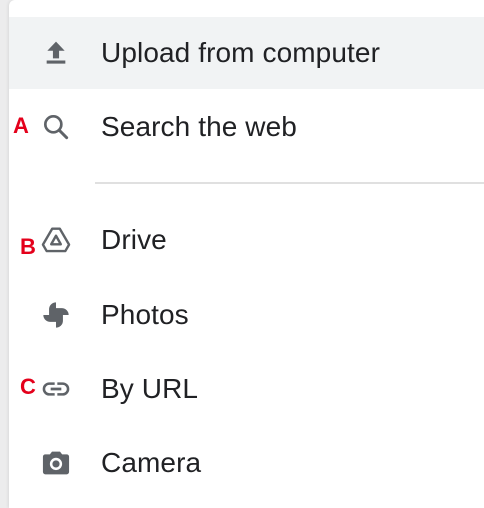  What do you see at coordinates (56, 127) in the screenshot?
I see `search-icon` at bounding box center [56, 127].